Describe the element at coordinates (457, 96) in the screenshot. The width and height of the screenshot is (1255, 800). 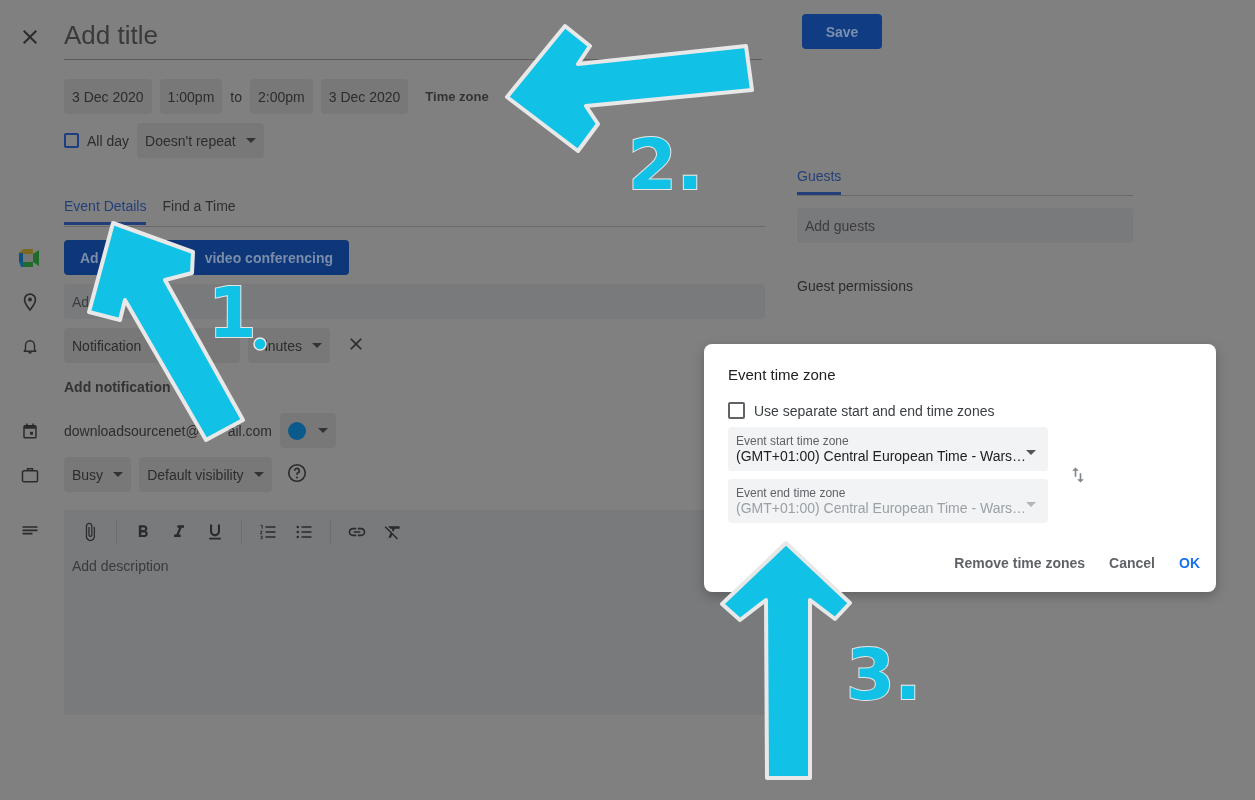
I see `time-zone-link: Time zone` at that location.